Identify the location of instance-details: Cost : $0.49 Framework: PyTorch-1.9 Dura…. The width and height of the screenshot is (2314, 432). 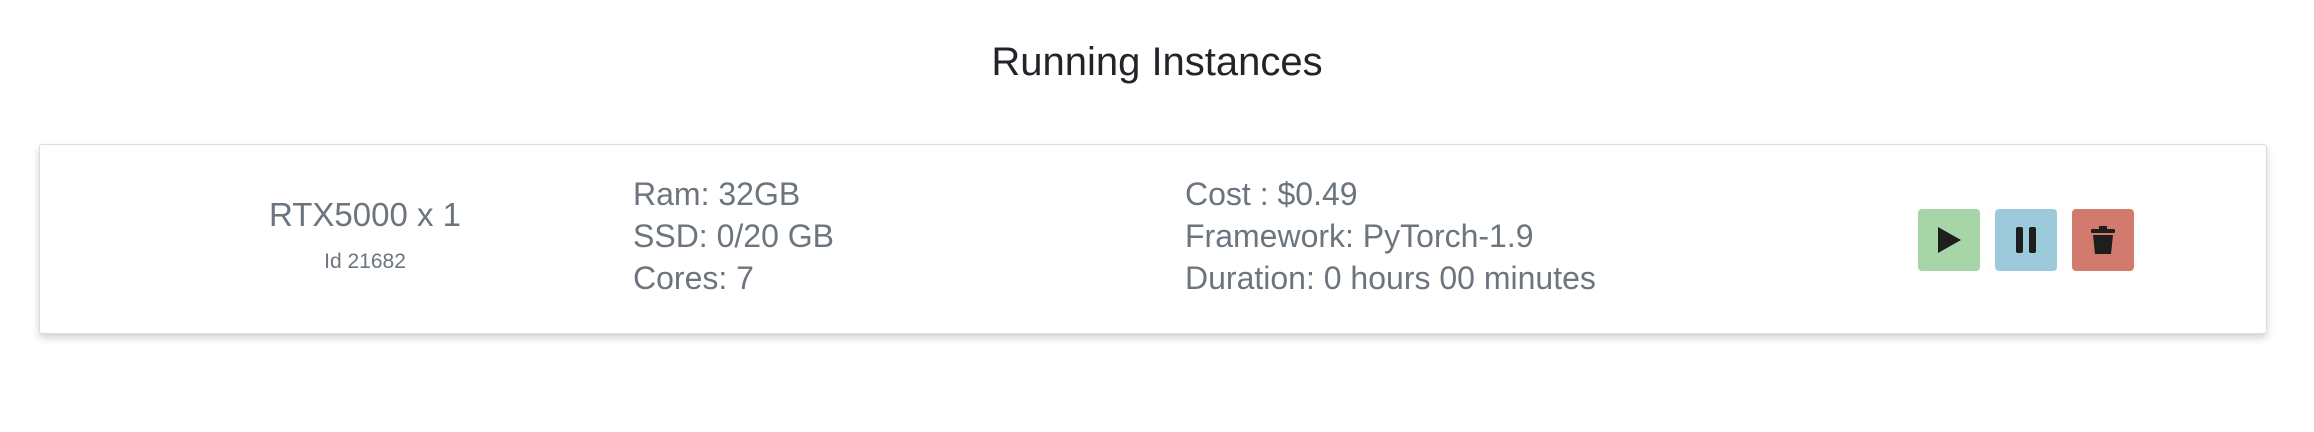
(1390, 236).